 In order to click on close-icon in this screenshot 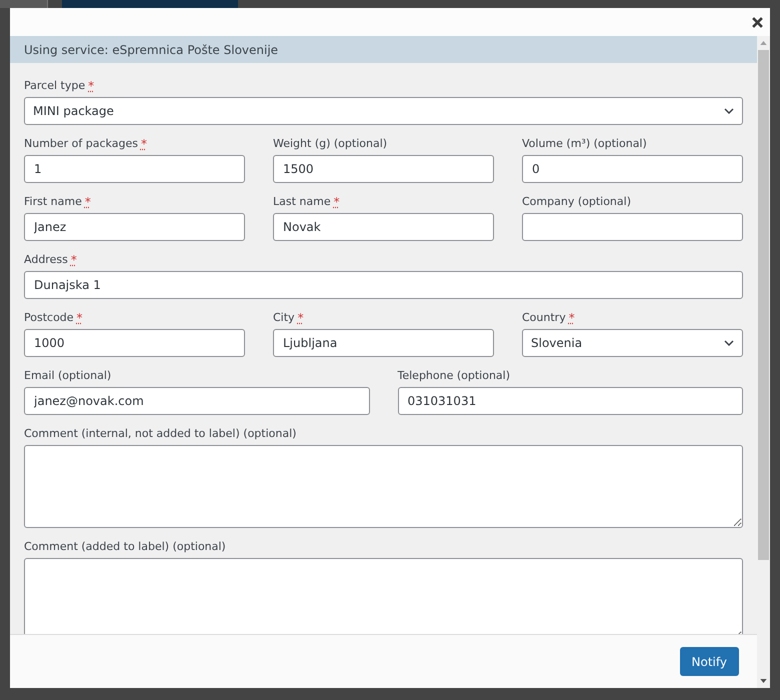, I will do `click(757, 22)`.